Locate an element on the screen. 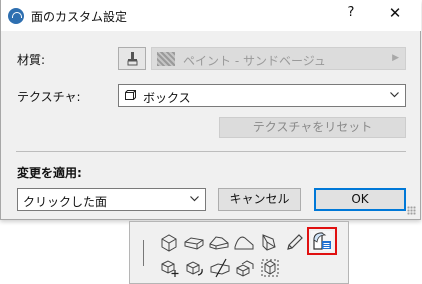 Image resolution: width=422 pixels, height=284 pixels. apply-to-value: クリックした面 is located at coordinates (65, 202).